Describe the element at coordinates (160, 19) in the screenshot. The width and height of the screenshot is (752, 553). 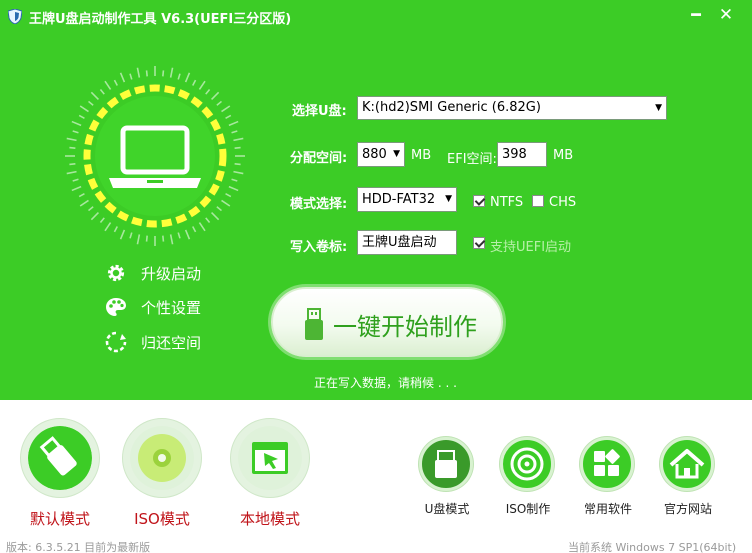
I see `window-title: 王牌U盘启动制作工具 V6.3(UEFI三分区版)` at that location.